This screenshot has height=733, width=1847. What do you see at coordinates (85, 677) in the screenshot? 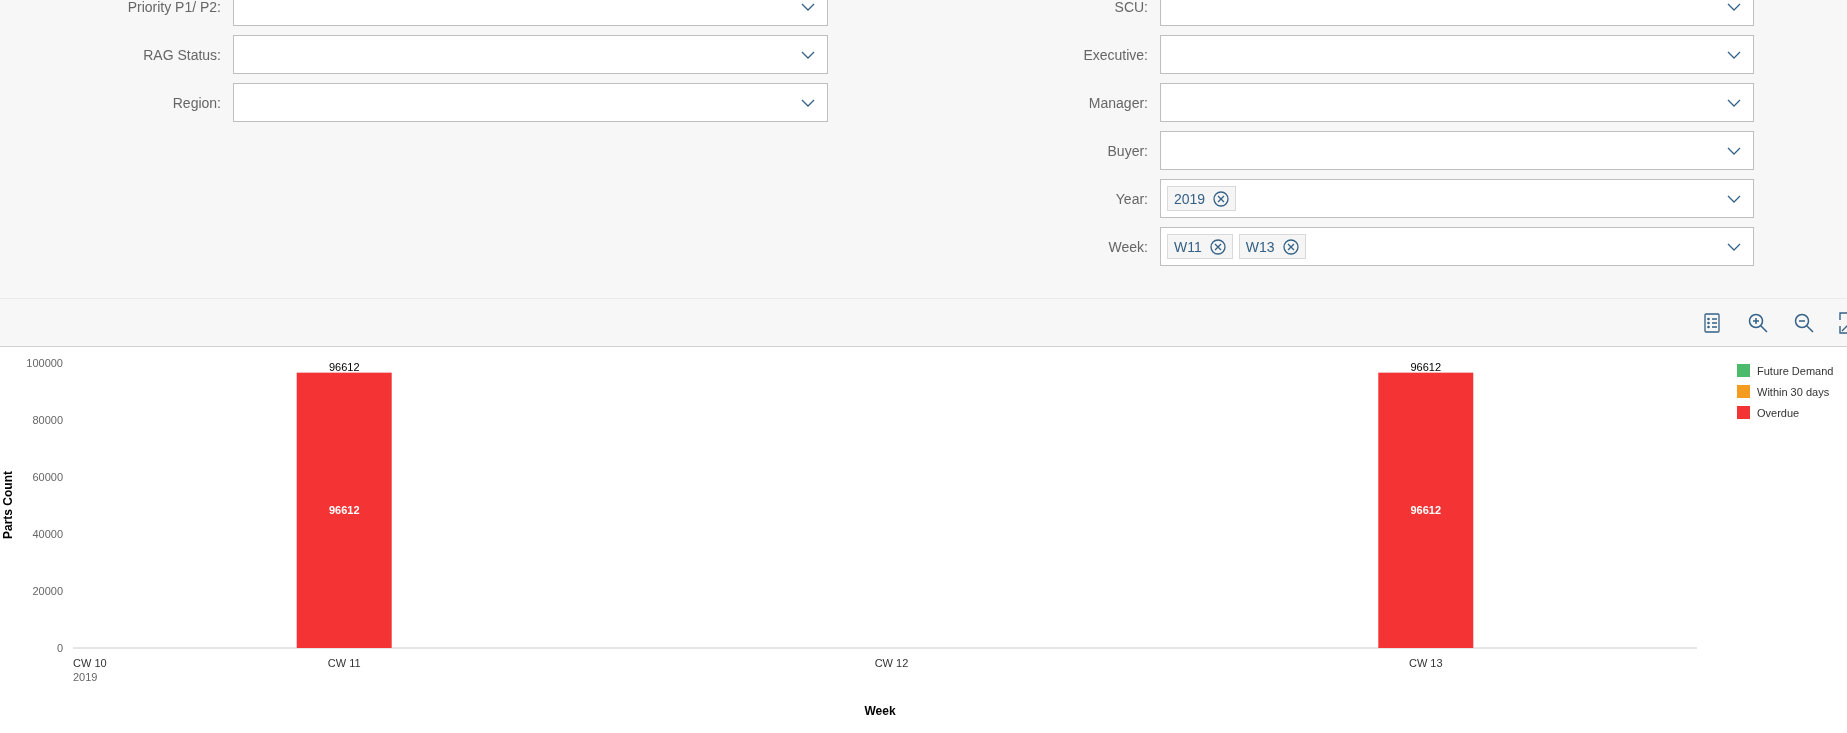
I see `axis-tick-label: 2019` at bounding box center [85, 677].